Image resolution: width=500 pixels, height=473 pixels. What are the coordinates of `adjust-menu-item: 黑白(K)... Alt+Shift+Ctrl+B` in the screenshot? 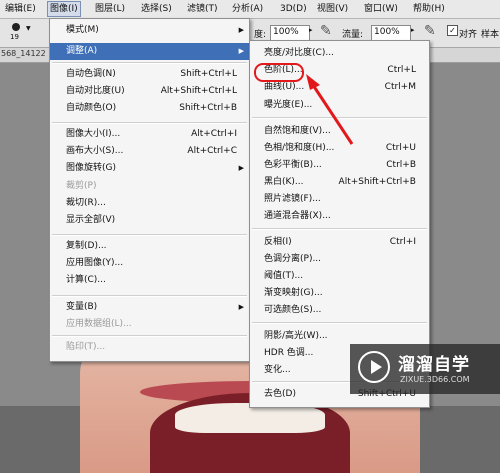 It's located at (339, 182).